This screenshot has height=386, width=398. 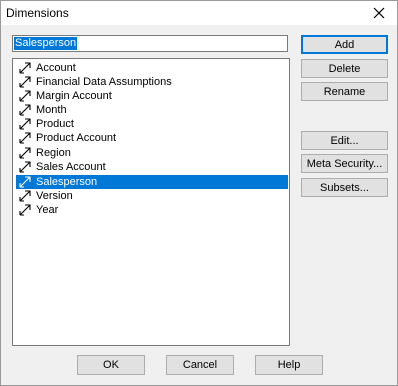 What do you see at coordinates (71, 167) in the screenshot?
I see `list-item-label: Sales Account` at bounding box center [71, 167].